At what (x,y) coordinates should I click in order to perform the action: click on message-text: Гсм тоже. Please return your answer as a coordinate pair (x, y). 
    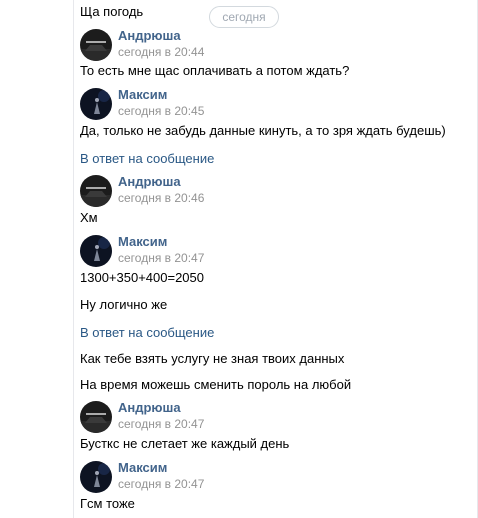
    Looking at the image, I should click on (107, 503).